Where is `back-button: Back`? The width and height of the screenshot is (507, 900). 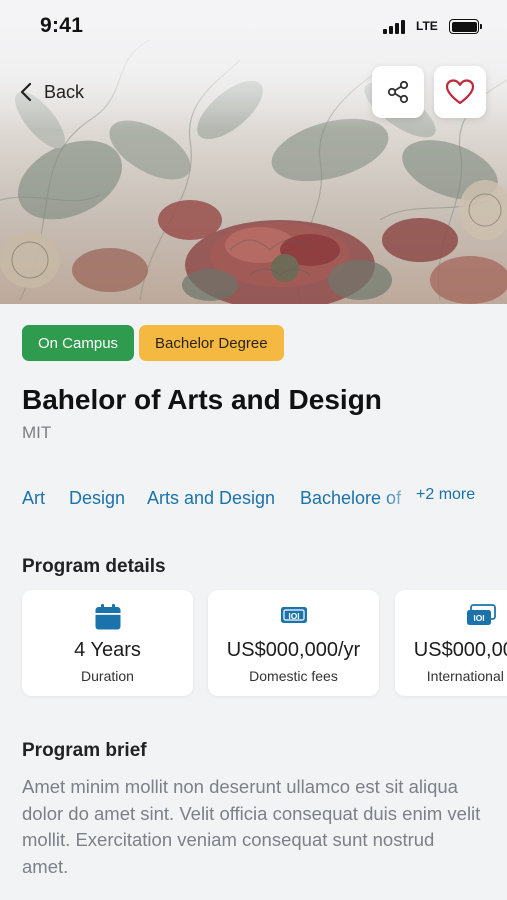 back-button: Back is located at coordinates (52, 92).